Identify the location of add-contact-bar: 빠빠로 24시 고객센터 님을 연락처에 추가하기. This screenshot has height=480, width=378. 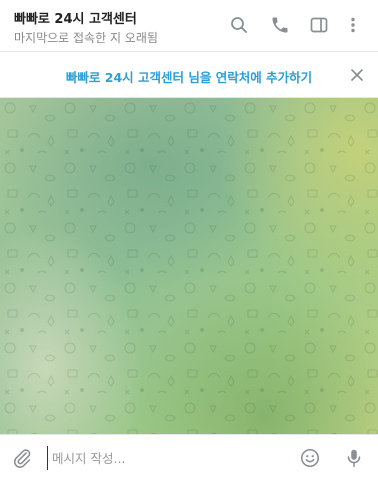
(189, 75).